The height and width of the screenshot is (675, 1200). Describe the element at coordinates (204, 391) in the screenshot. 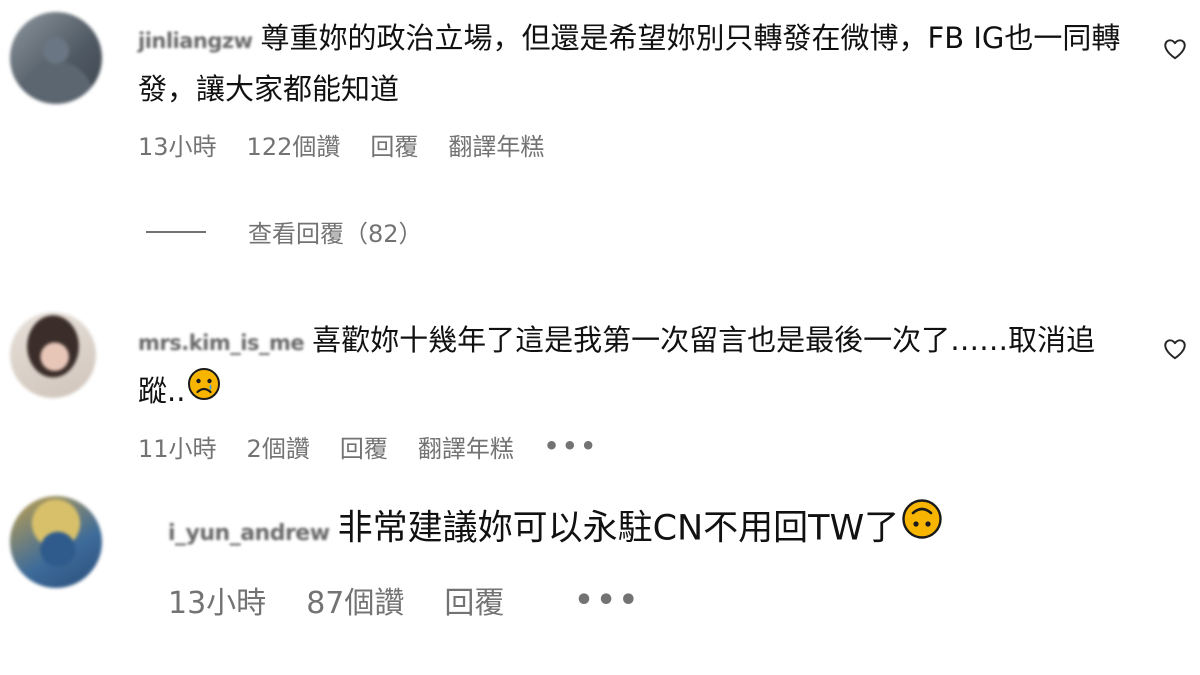

I see `sad-face-emoji-icon` at that location.